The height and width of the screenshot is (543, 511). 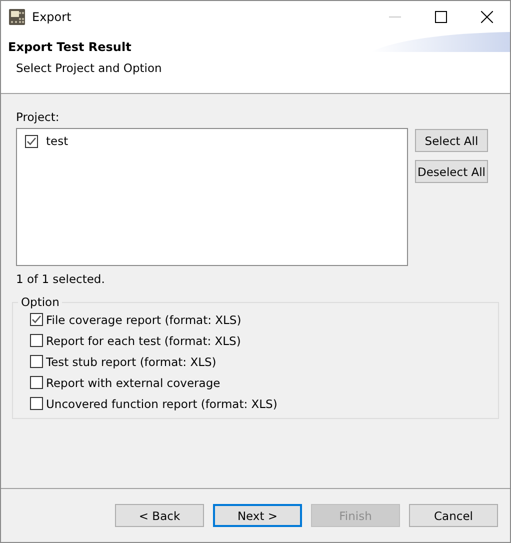 I want to click on selection-count: 1 of 1 selected., so click(x=61, y=279).